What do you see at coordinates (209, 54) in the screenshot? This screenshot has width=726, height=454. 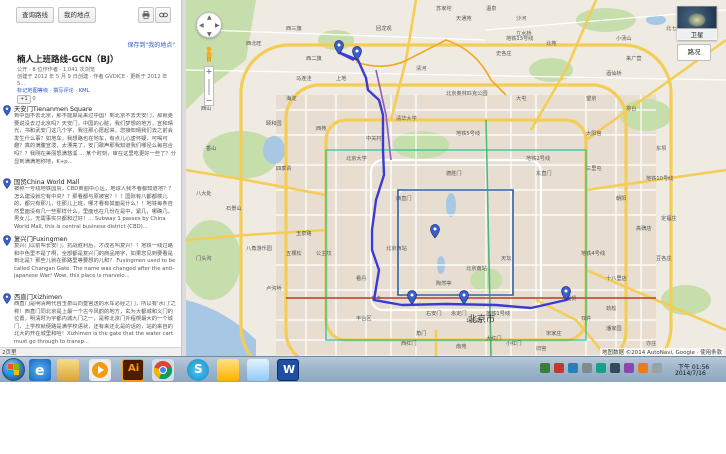 I see `pegman-icon` at bounding box center [209, 54].